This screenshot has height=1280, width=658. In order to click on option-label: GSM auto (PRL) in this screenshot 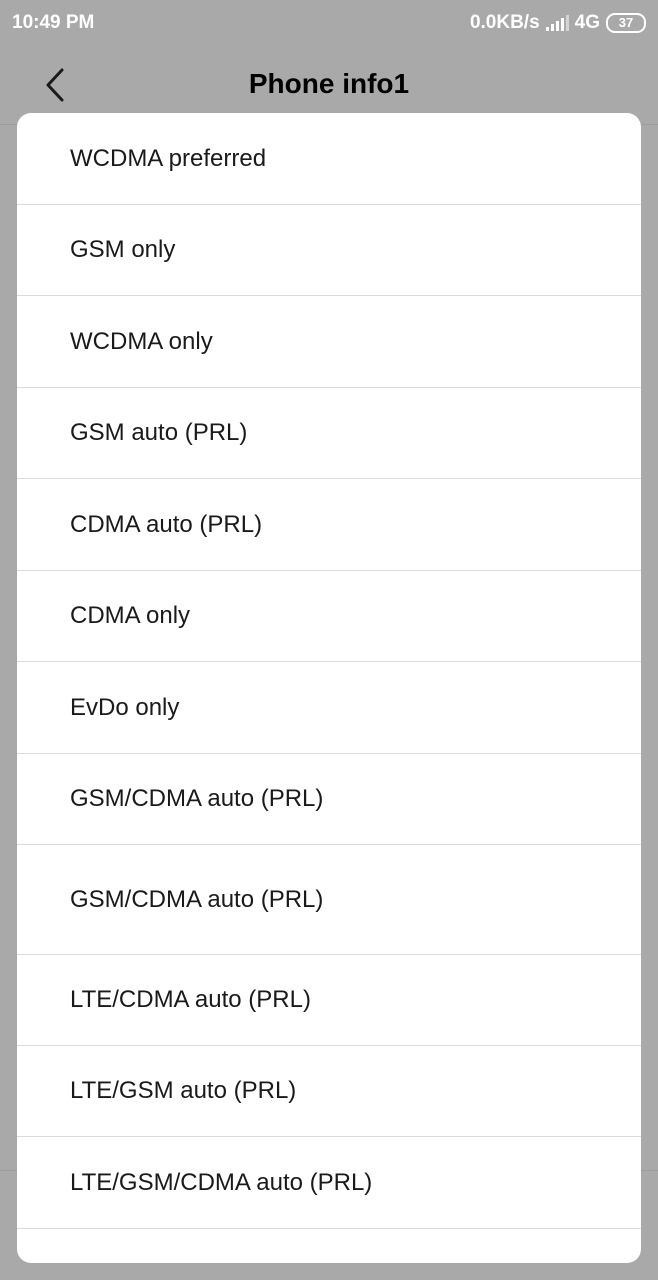, I will do `click(159, 432)`.